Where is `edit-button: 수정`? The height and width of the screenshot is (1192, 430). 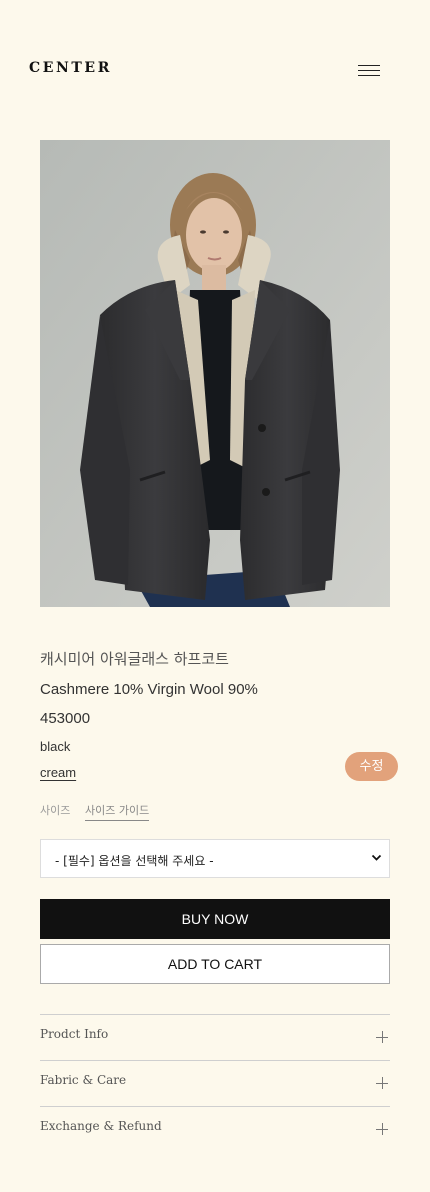 edit-button: 수정 is located at coordinates (371, 766).